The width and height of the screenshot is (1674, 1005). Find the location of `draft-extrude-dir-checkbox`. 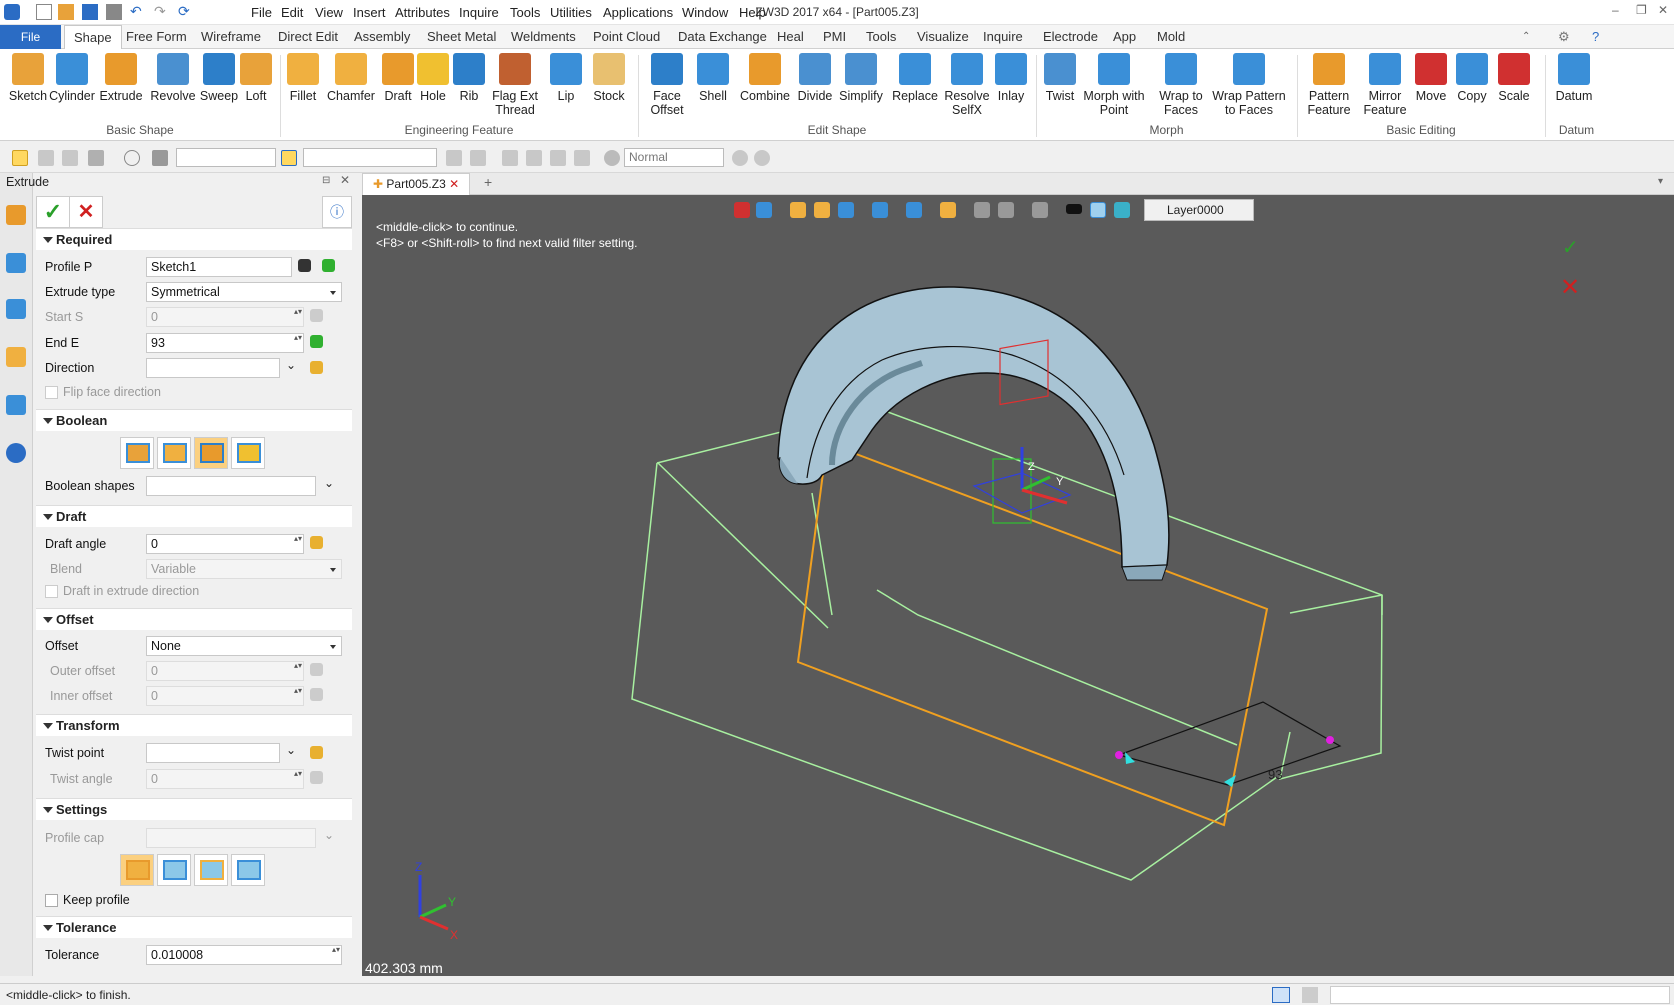

draft-extrude-dir-checkbox is located at coordinates (51, 591).